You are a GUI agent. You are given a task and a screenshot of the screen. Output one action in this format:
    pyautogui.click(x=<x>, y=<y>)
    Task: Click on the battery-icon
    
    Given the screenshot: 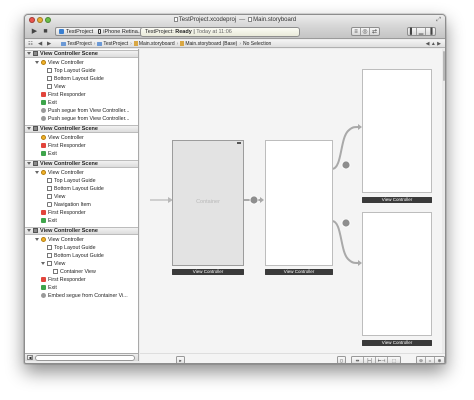 What is the action you would take?
    pyautogui.click(x=239, y=143)
    